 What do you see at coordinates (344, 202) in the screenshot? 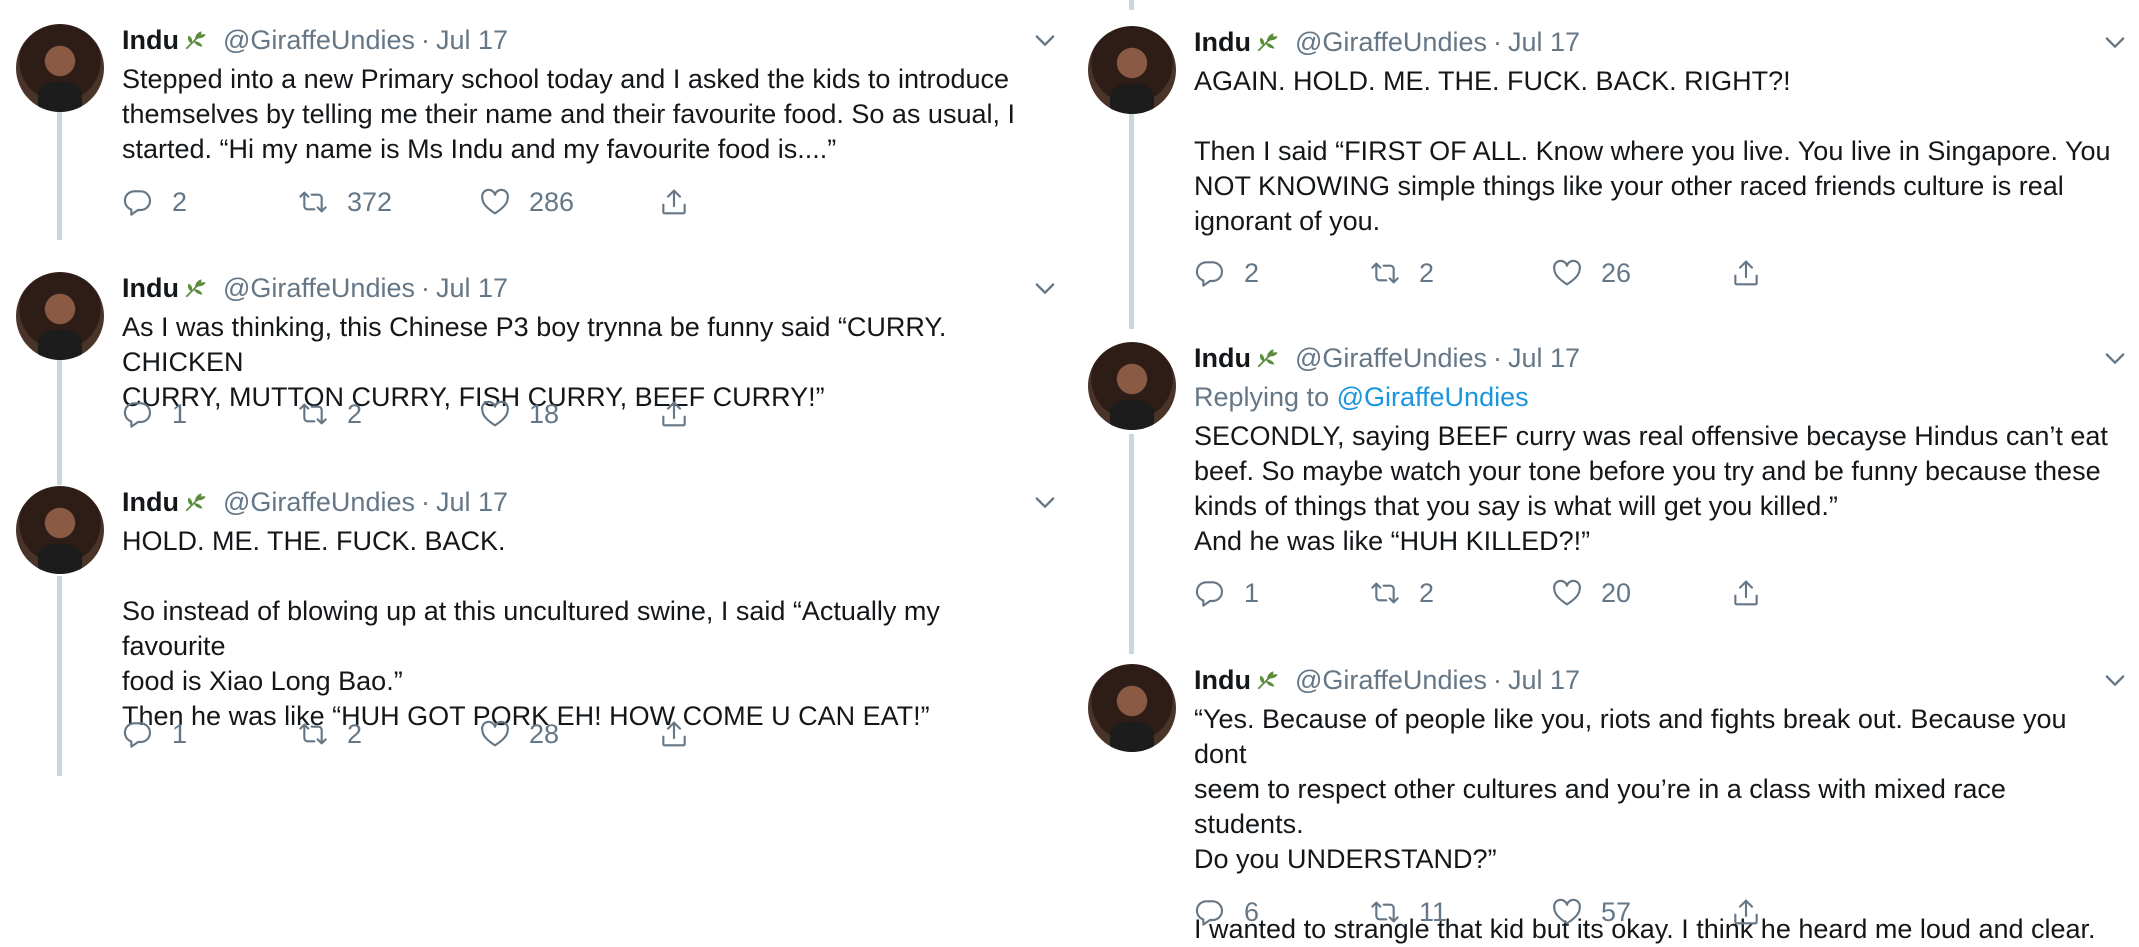
I see `retweet-button: 372` at bounding box center [344, 202].